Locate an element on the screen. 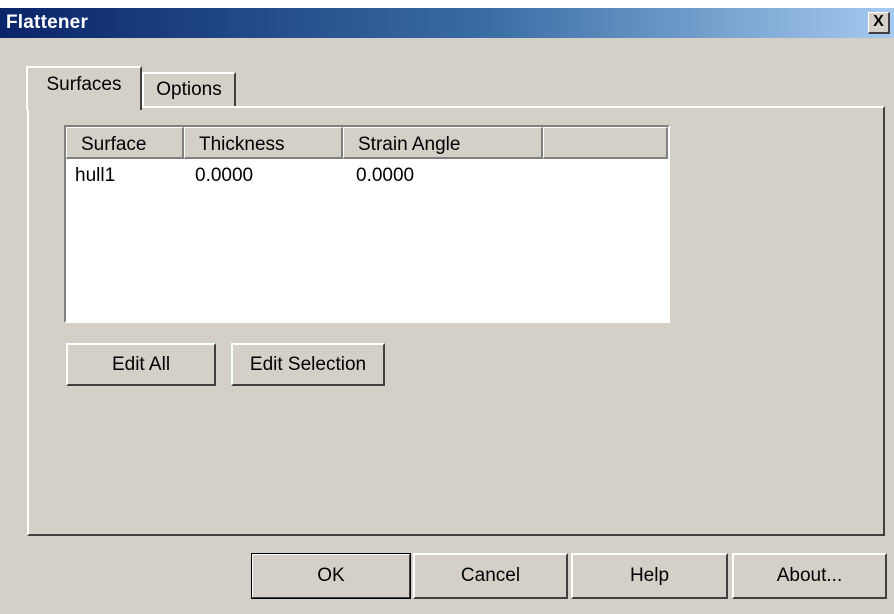  edit-selection-button: Edit Selection is located at coordinates (308, 364).